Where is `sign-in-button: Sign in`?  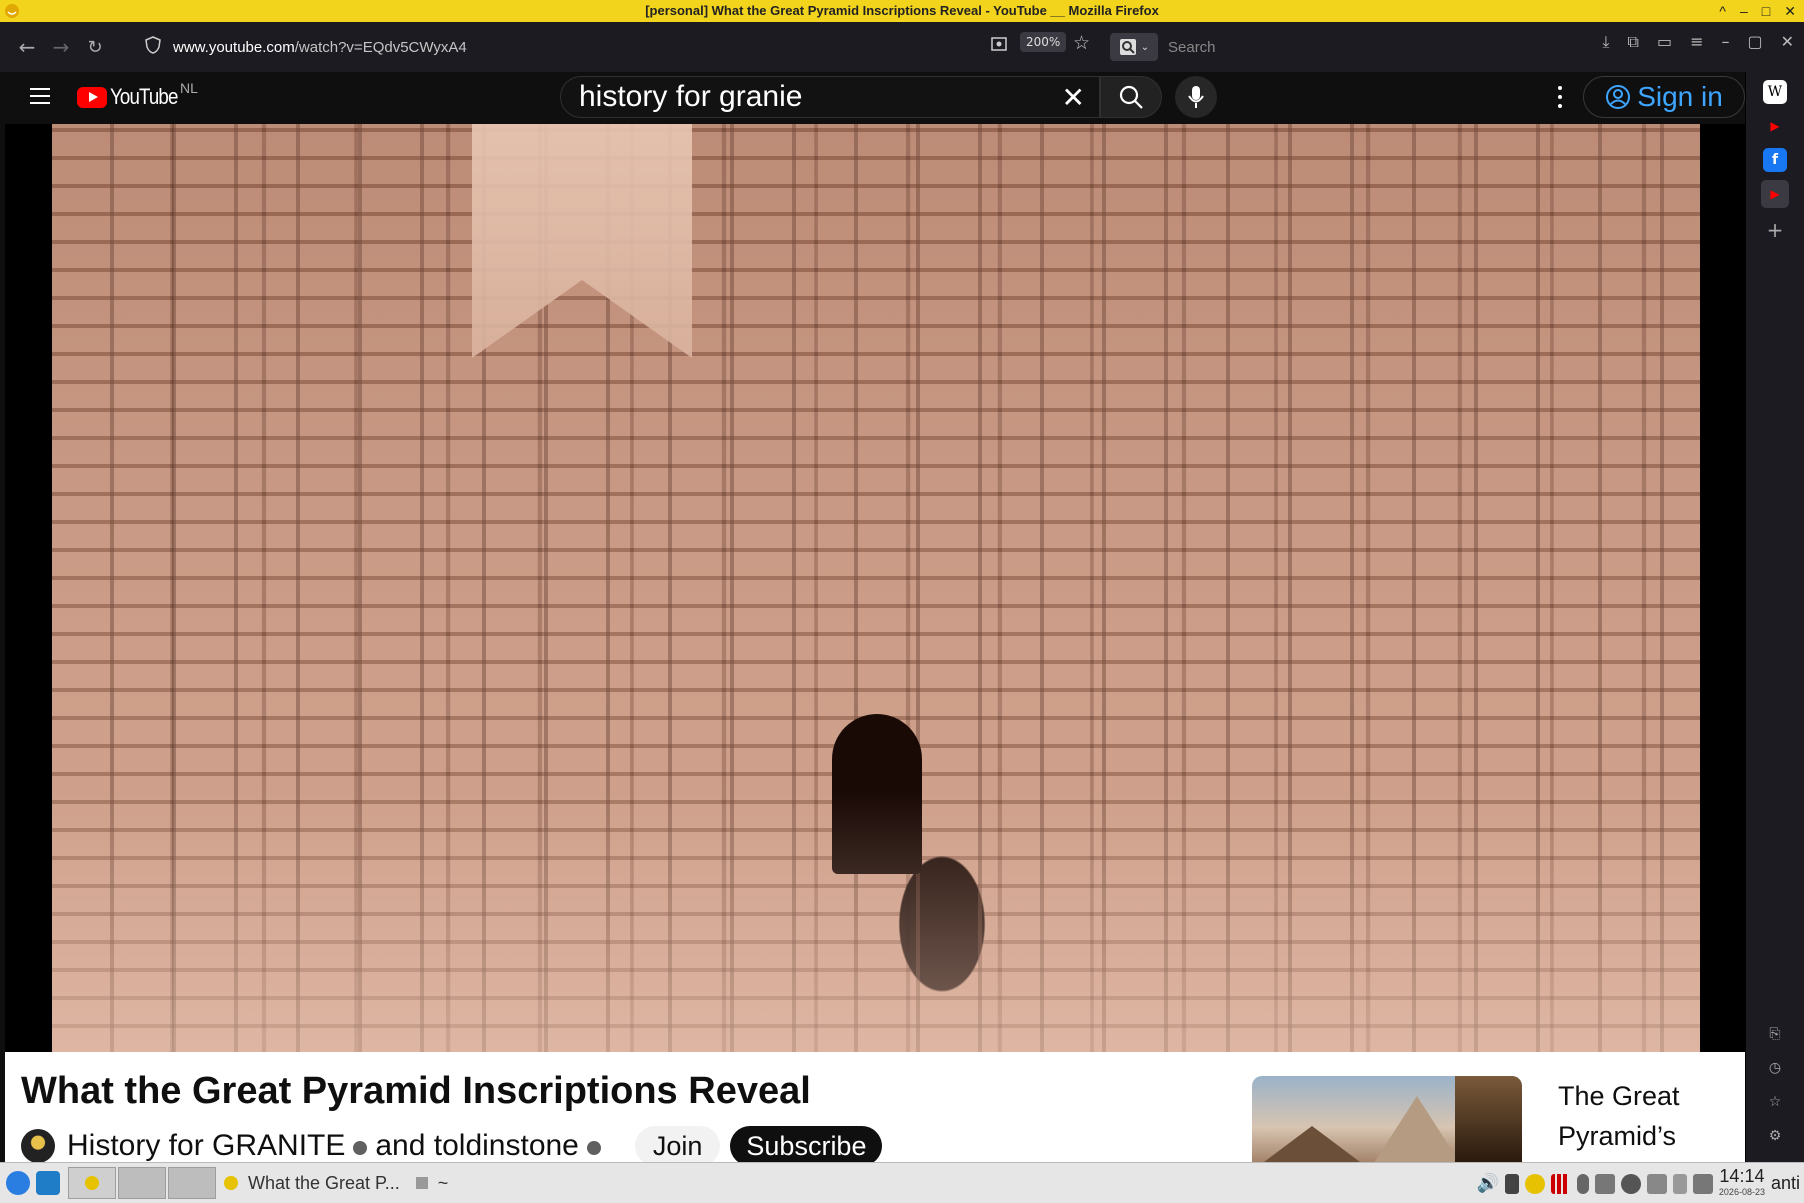
sign-in-button: Sign in is located at coordinates (1664, 97).